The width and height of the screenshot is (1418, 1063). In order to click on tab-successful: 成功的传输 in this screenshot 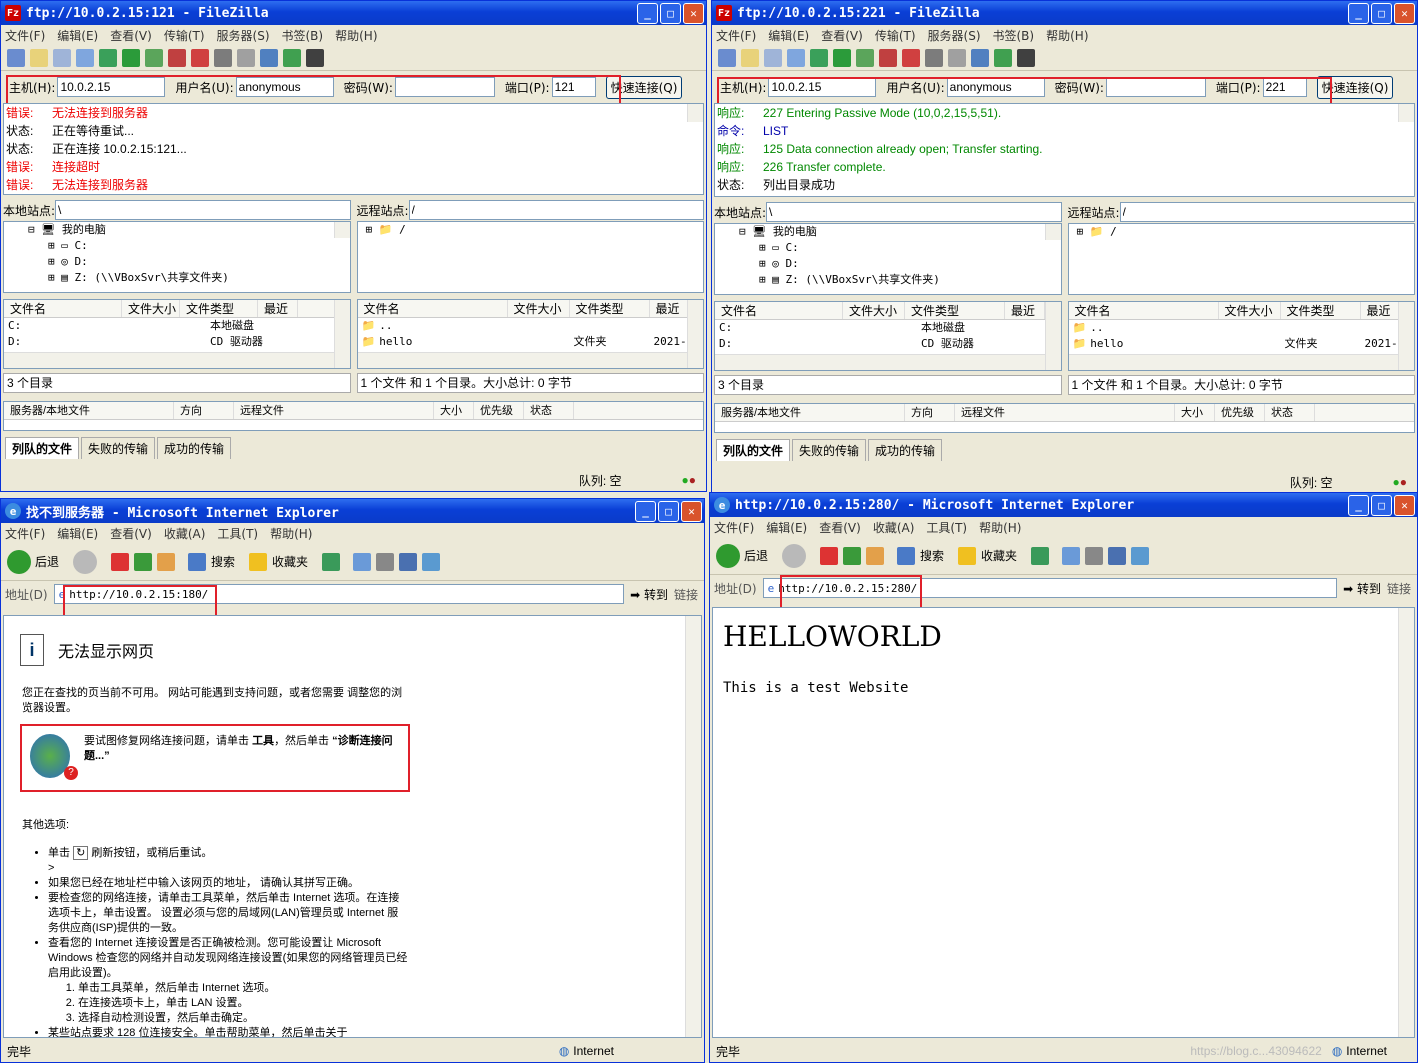, I will do `click(194, 448)`.